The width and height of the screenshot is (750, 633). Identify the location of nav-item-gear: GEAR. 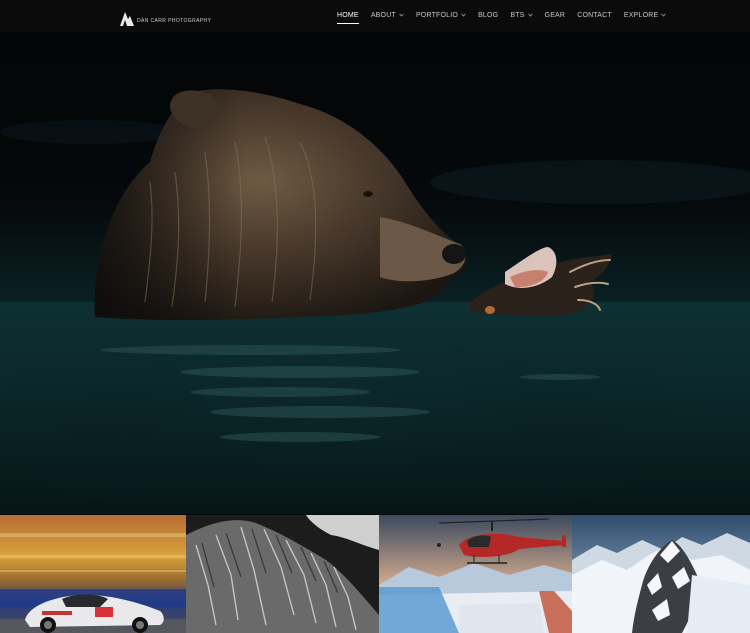
(555, 15).